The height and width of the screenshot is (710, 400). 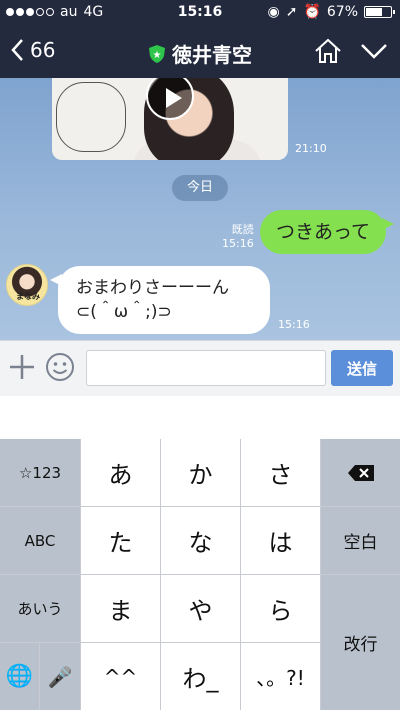 What do you see at coordinates (28, 296) in the screenshot?
I see `avatar-text: まなみ` at bounding box center [28, 296].